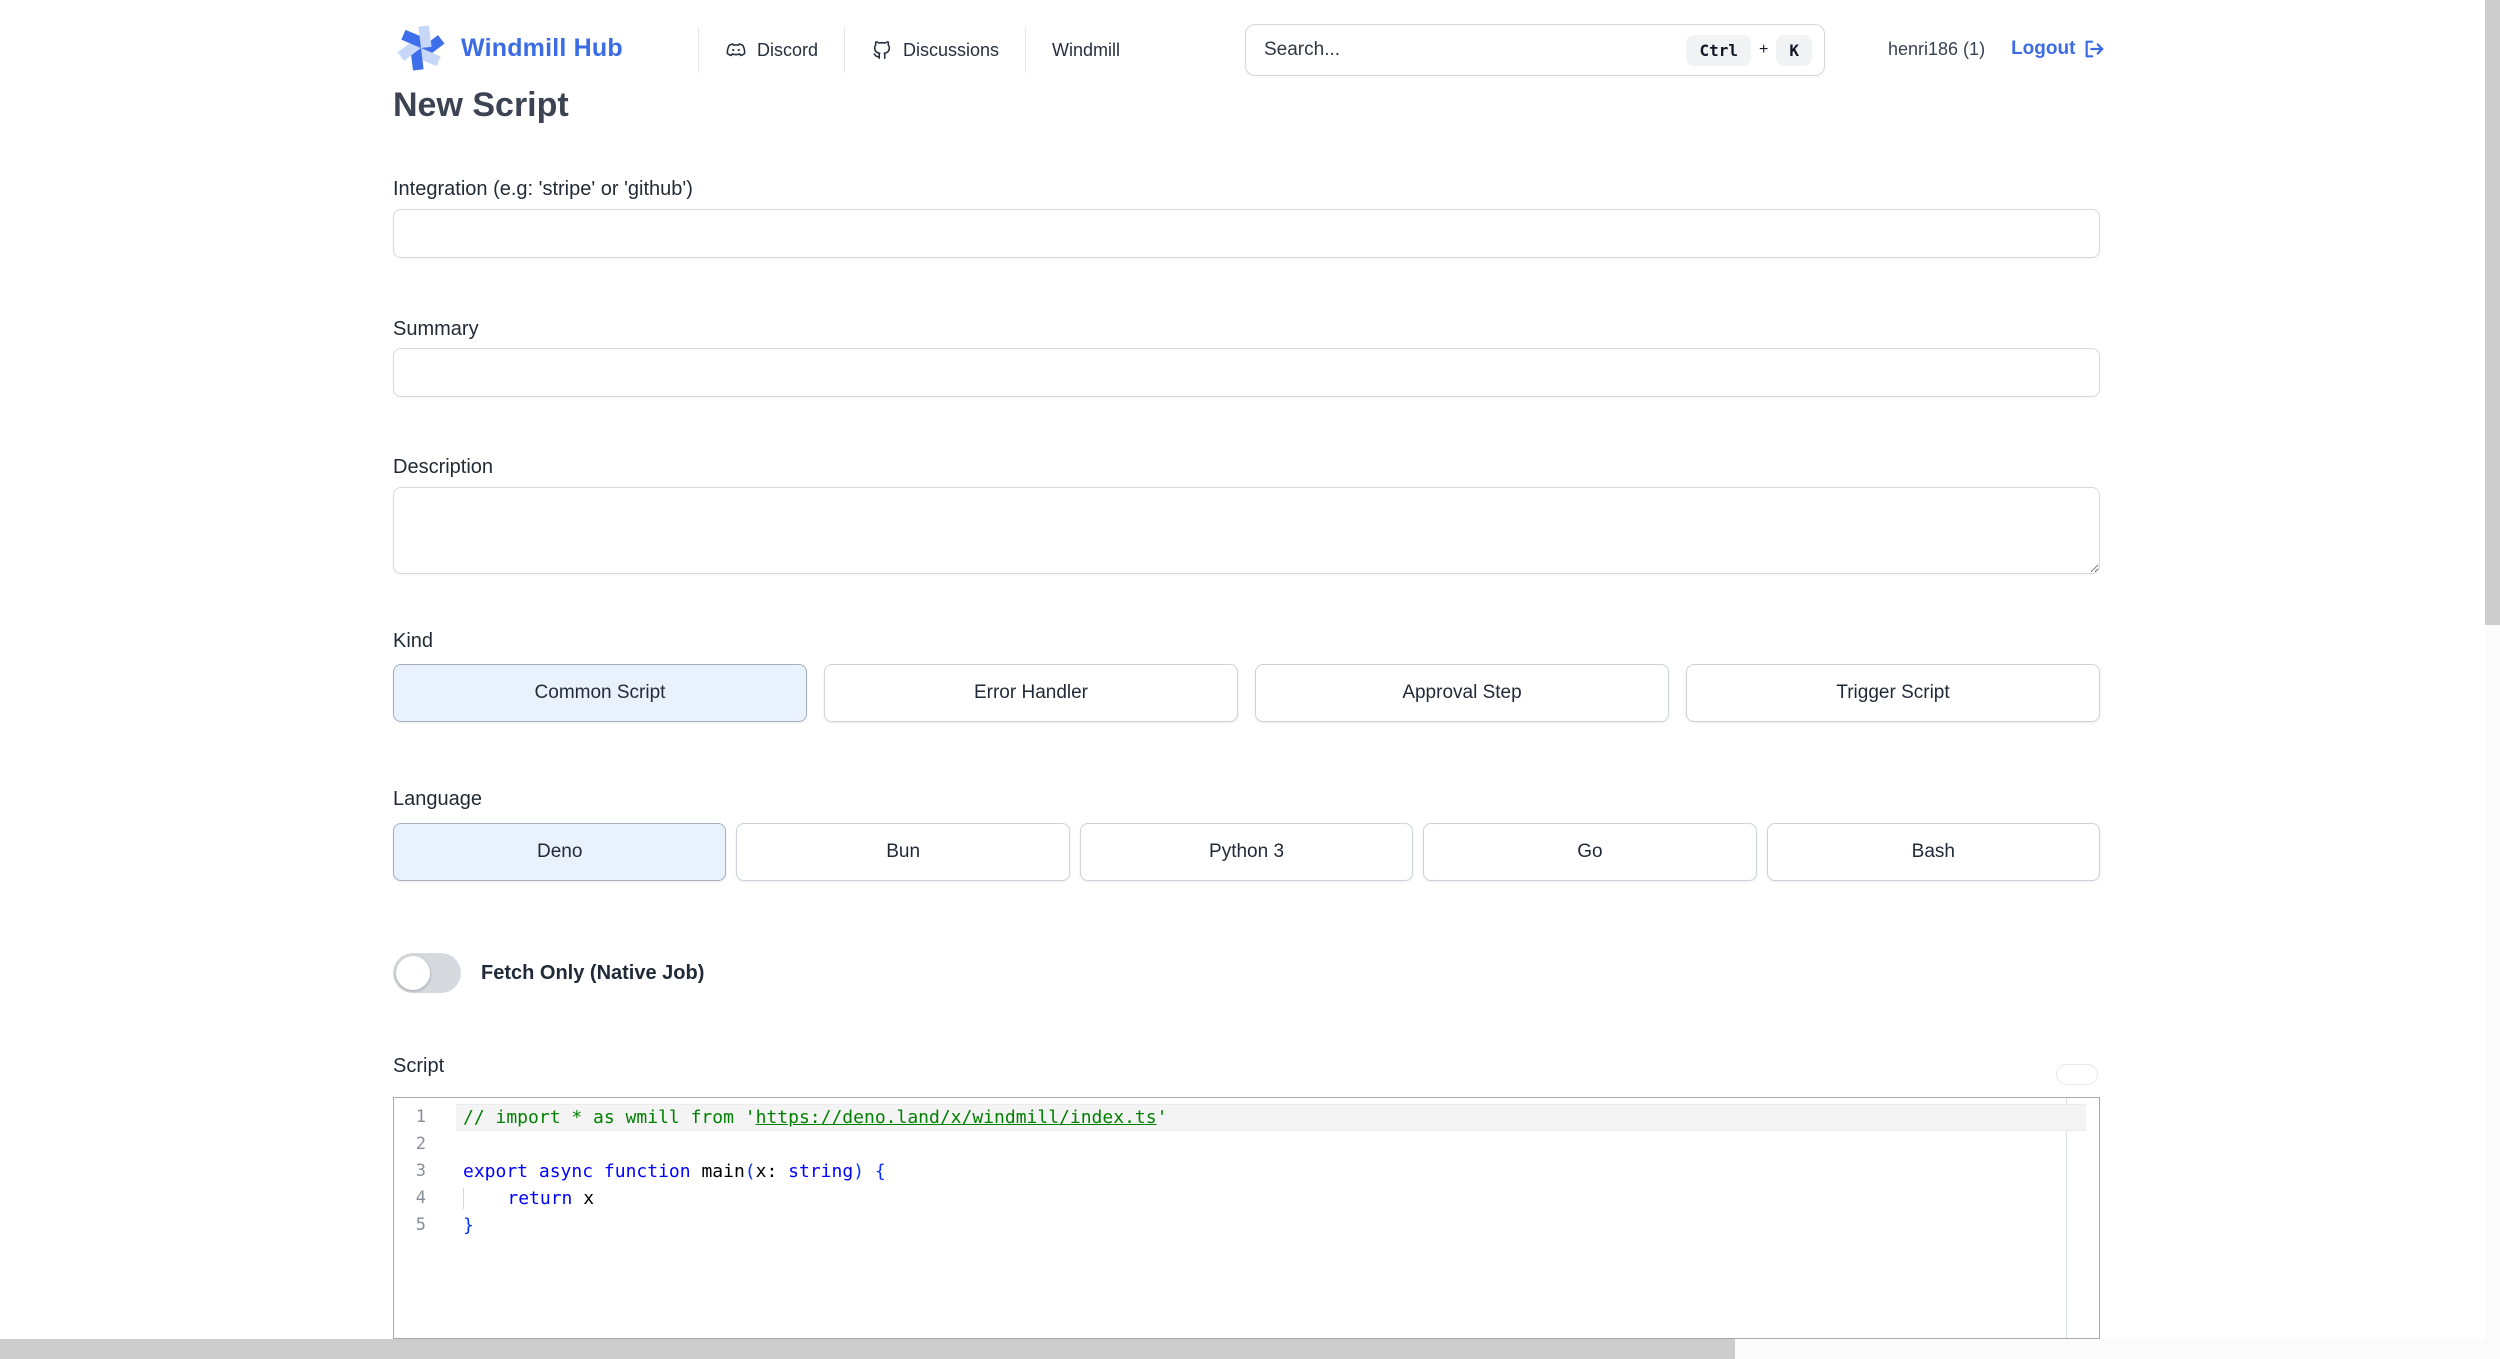  Describe the element at coordinates (485, 1198) in the screenshot. I see `code-token` at that location.